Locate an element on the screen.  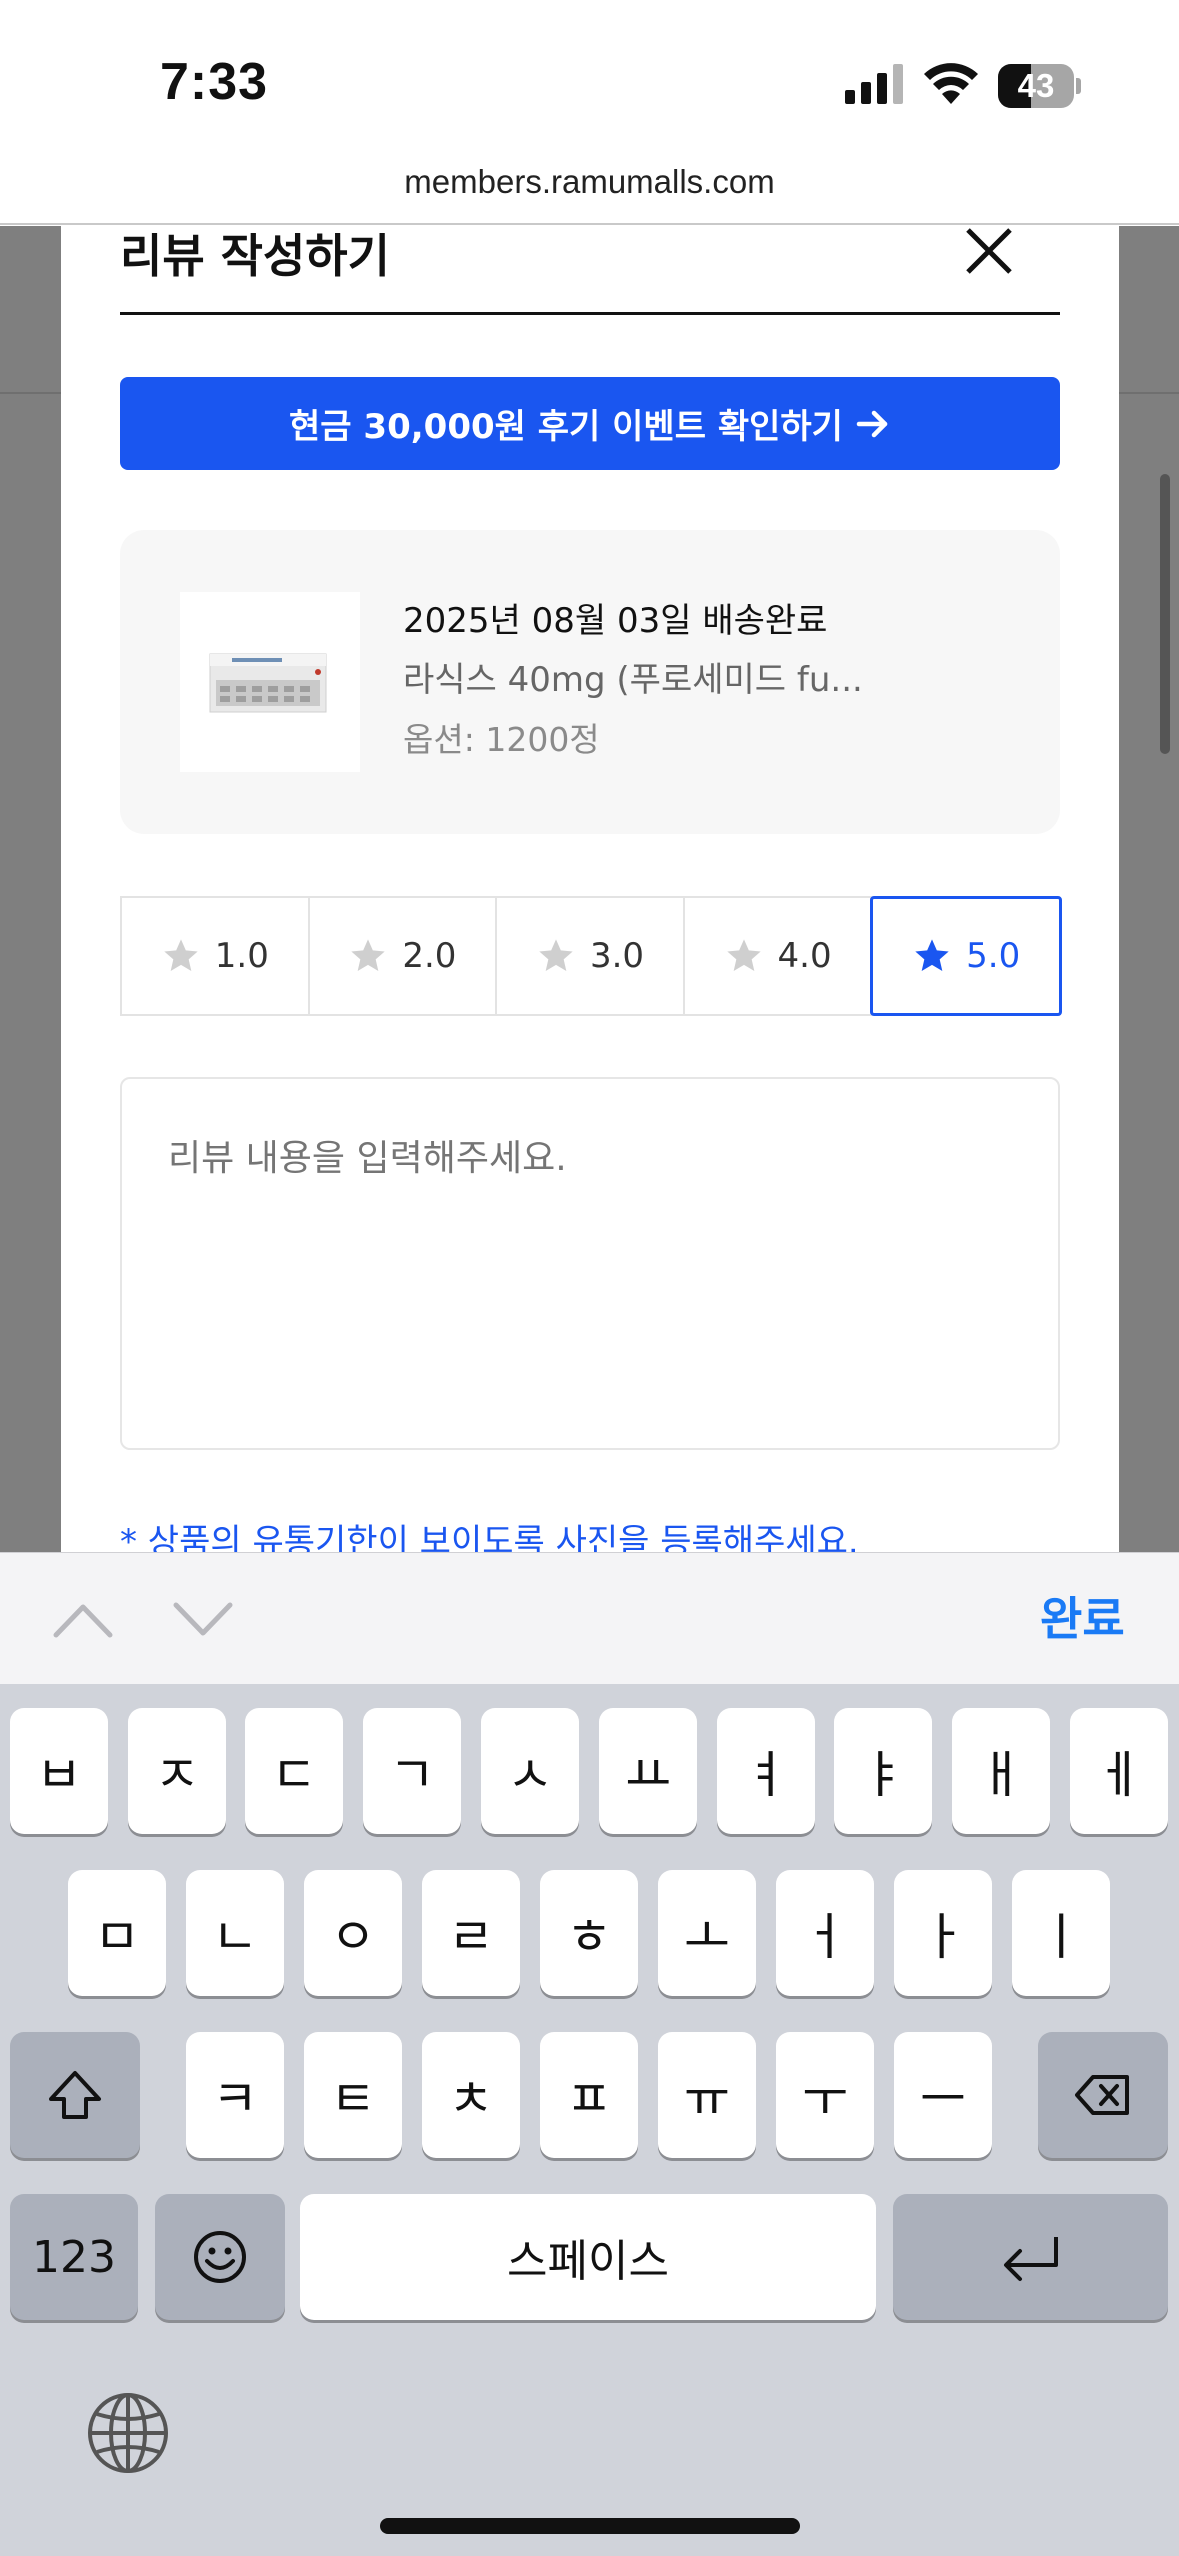
key-26: ㅡ is located at coordinates (943, 2095).